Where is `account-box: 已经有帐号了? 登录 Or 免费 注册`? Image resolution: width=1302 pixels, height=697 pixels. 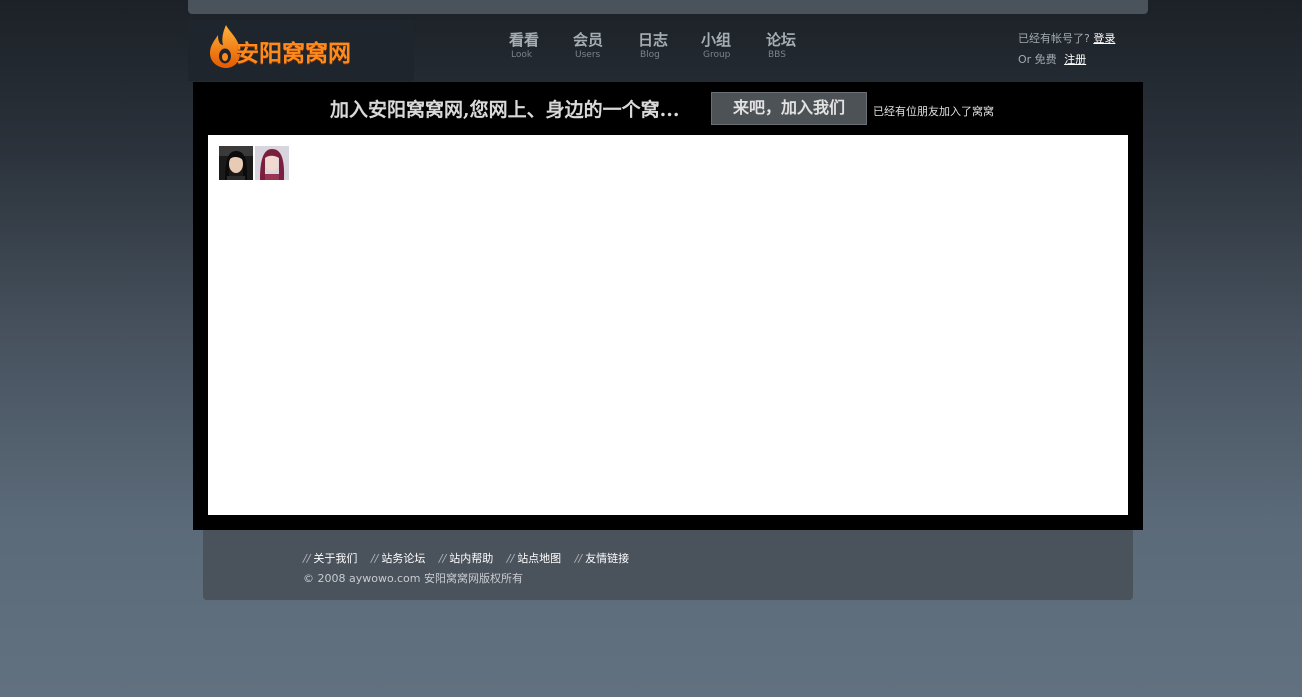 account-box: 已经有帐号了? 登录 Or 免费 注册 is located at coordinates (1066, 49).